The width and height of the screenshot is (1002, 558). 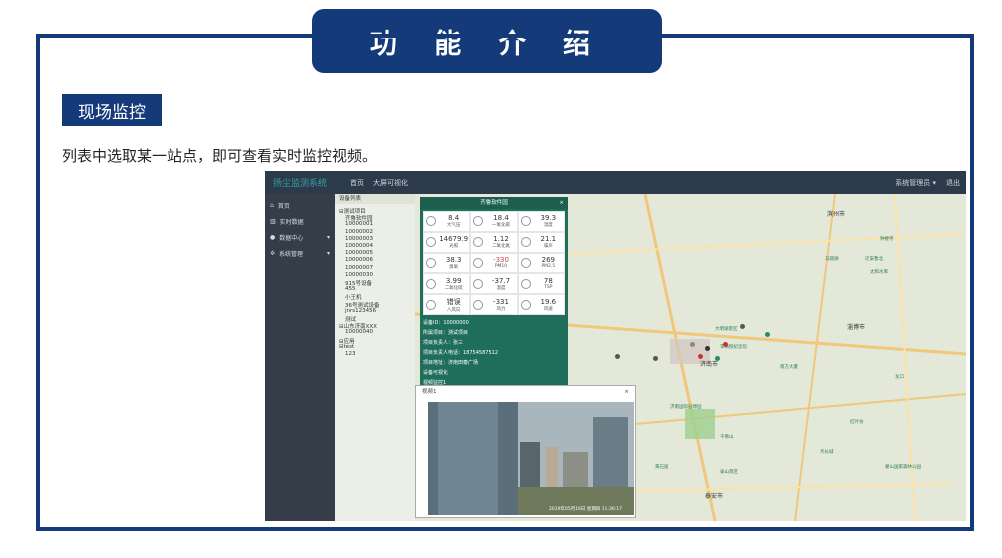 I want to click on sidebar-item-label: 数据中心, so click(x=291, y=238).